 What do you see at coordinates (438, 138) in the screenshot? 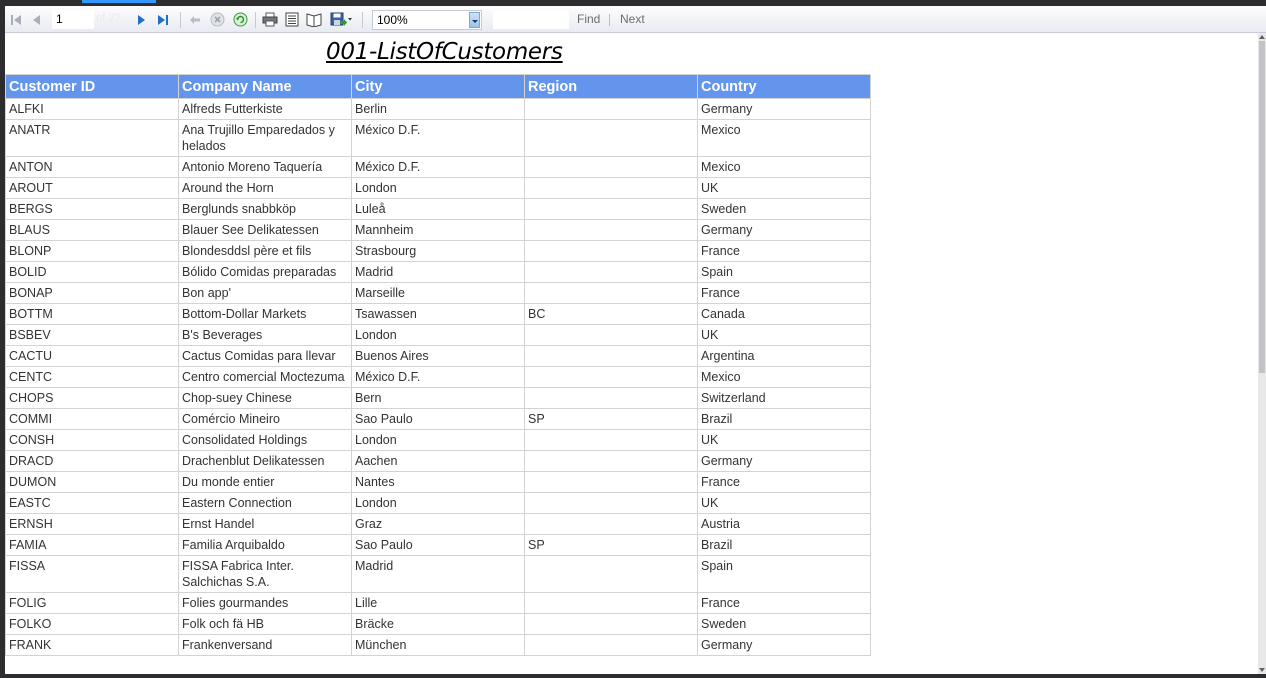
I see `cell-city: México D.F.` at bounding box center [438, 138].